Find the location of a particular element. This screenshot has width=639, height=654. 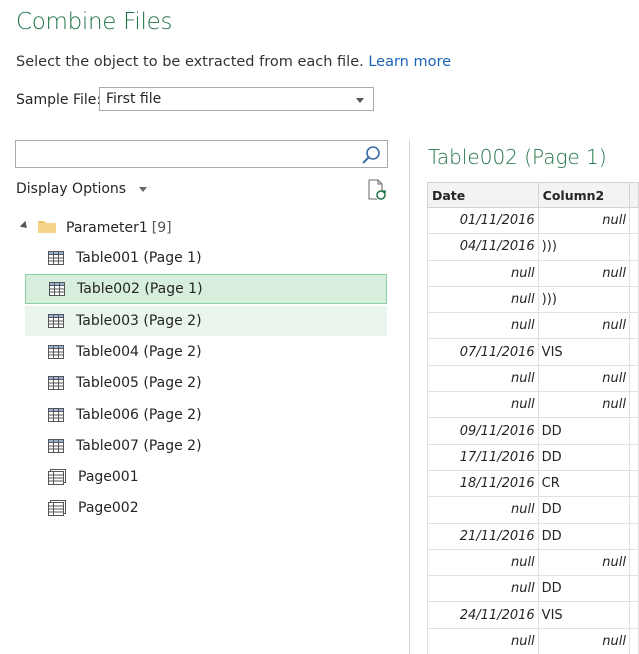

search-icon is located at coordinates (371, 157).